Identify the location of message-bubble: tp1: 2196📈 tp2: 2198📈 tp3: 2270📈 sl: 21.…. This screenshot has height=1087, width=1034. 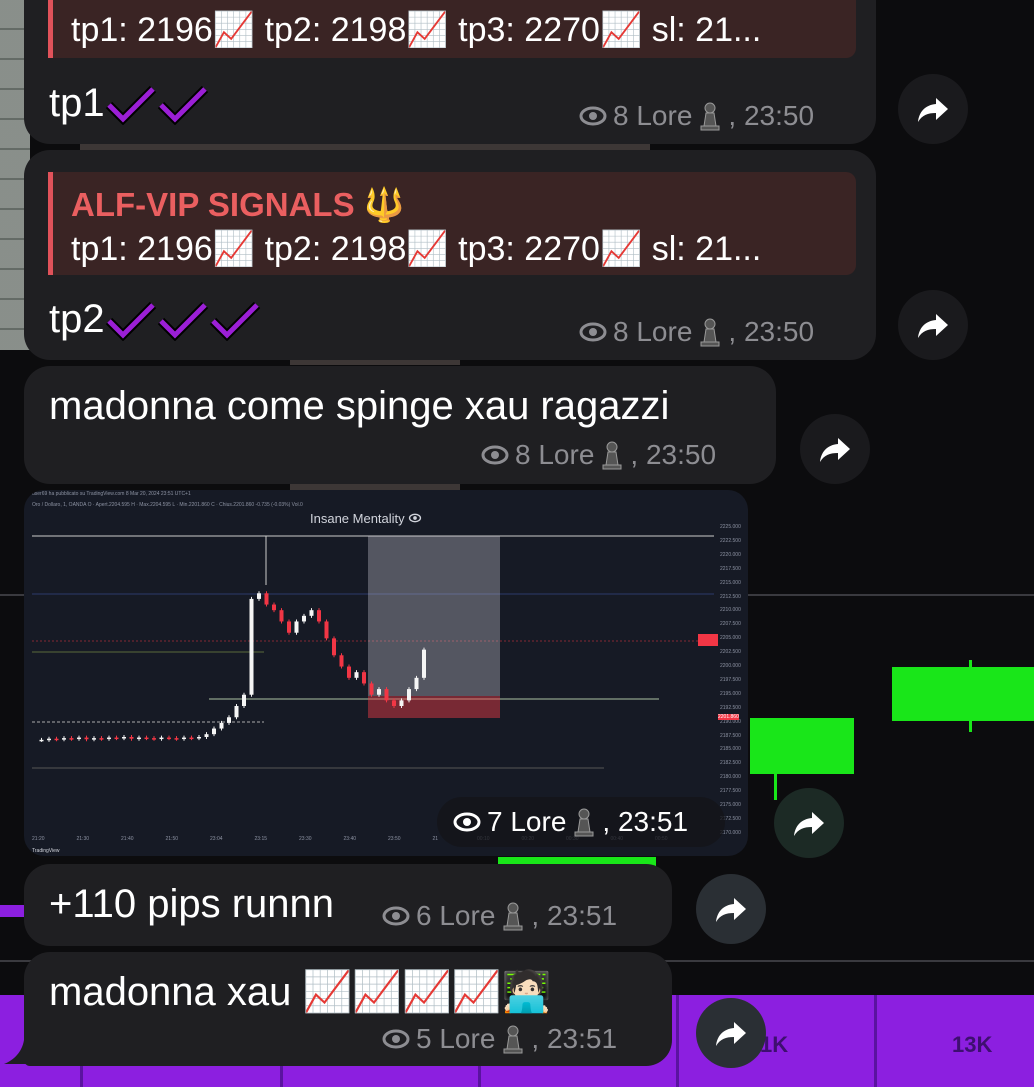
(450, 72).